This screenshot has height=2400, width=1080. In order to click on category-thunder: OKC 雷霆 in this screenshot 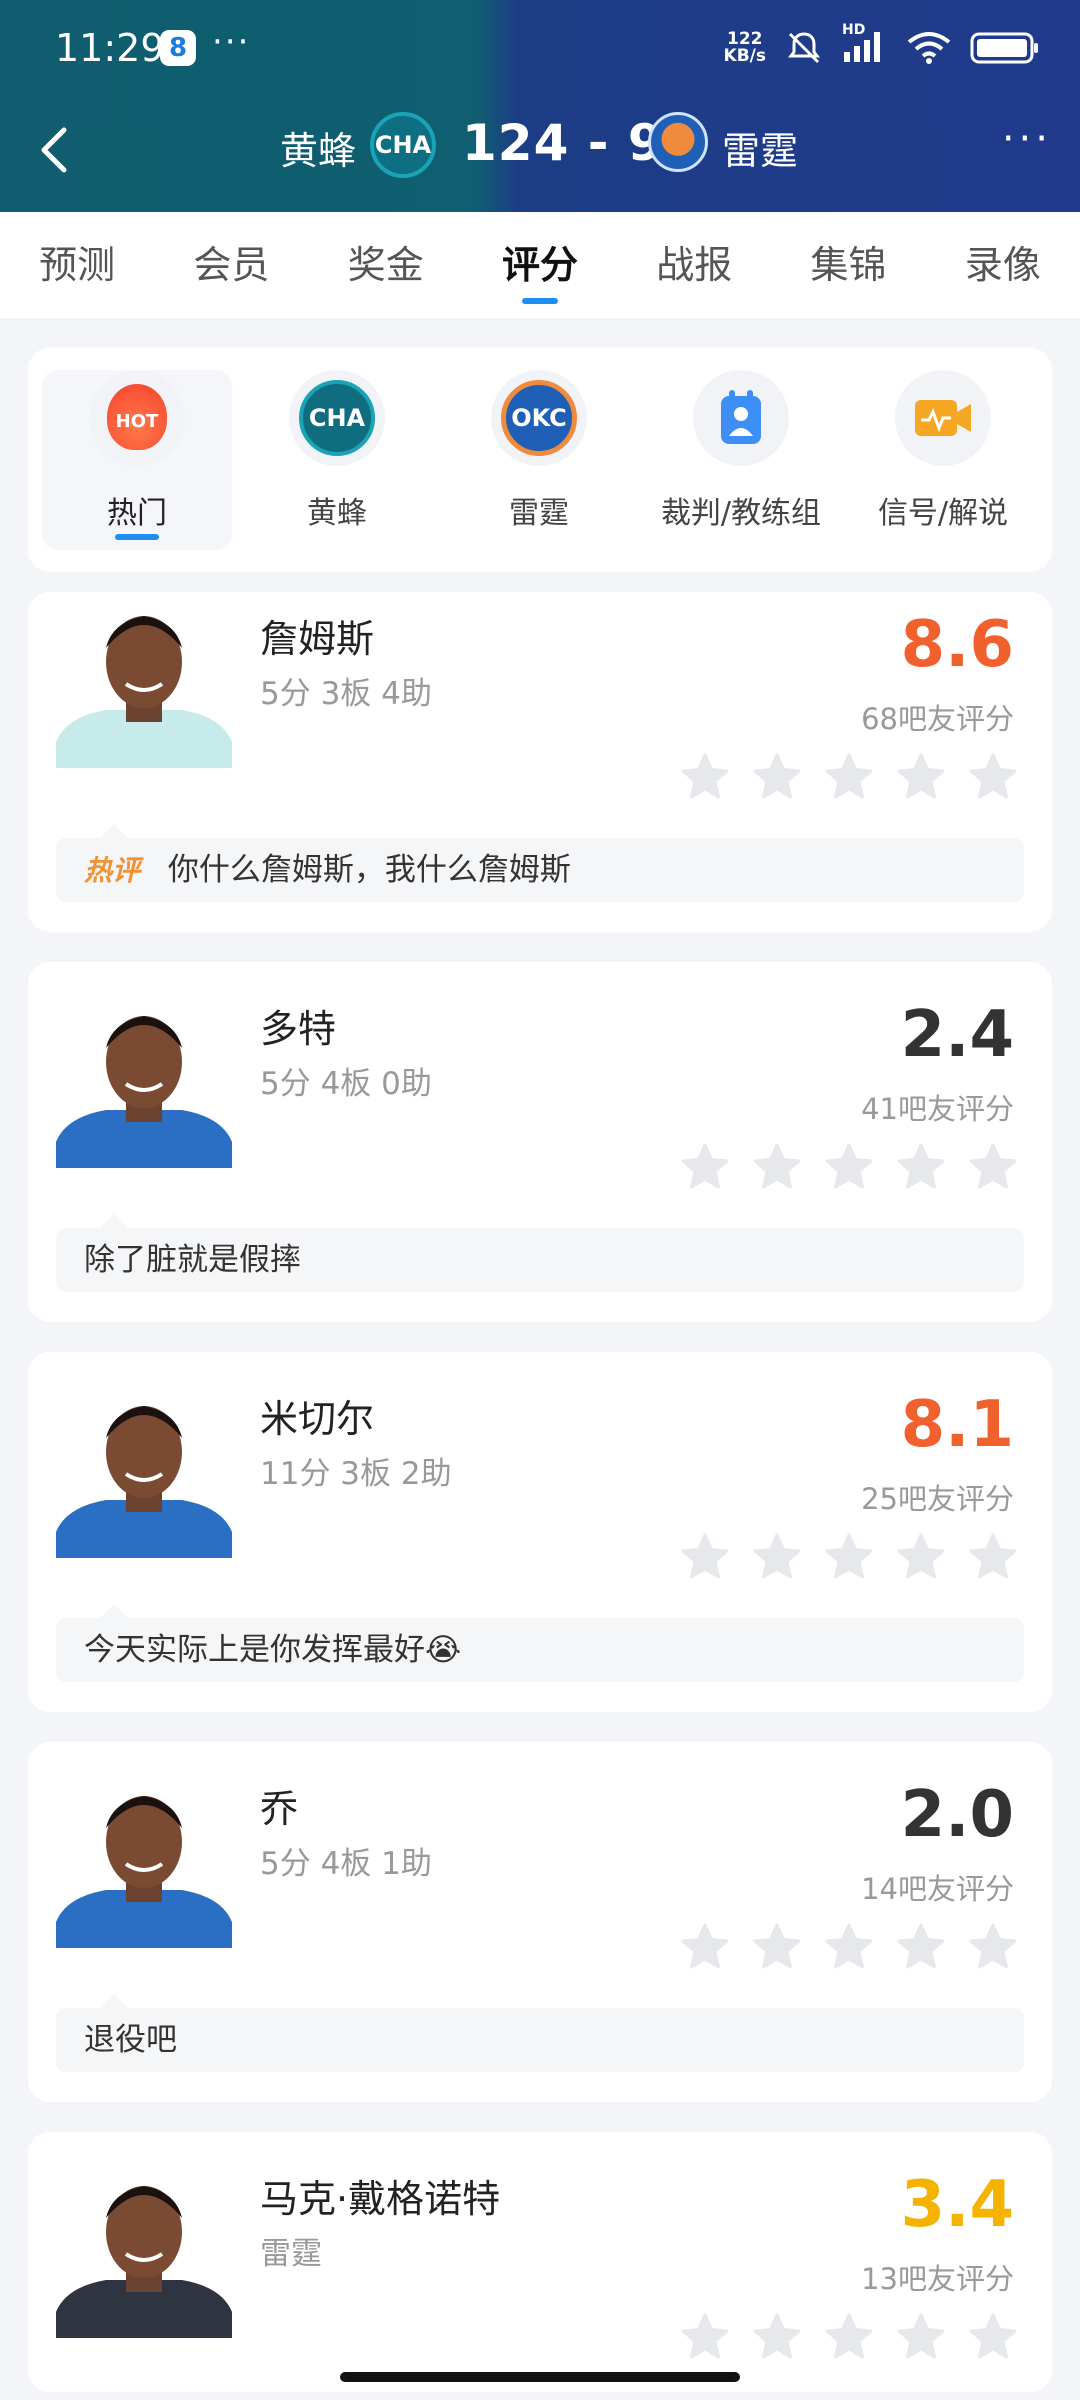, I will do `click(539, 460)`.